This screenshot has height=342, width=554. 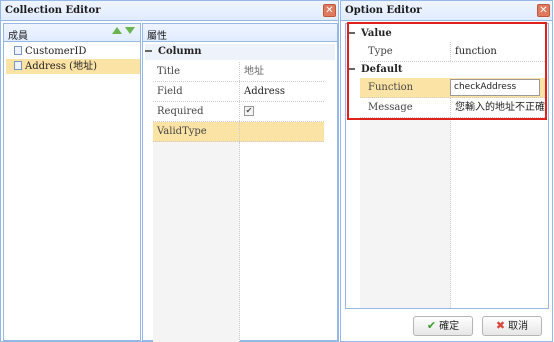 What do you see at coordinates (449, 326) in the screenshot?
I see `ok-label: 確定` at bounding box center [449, 326].